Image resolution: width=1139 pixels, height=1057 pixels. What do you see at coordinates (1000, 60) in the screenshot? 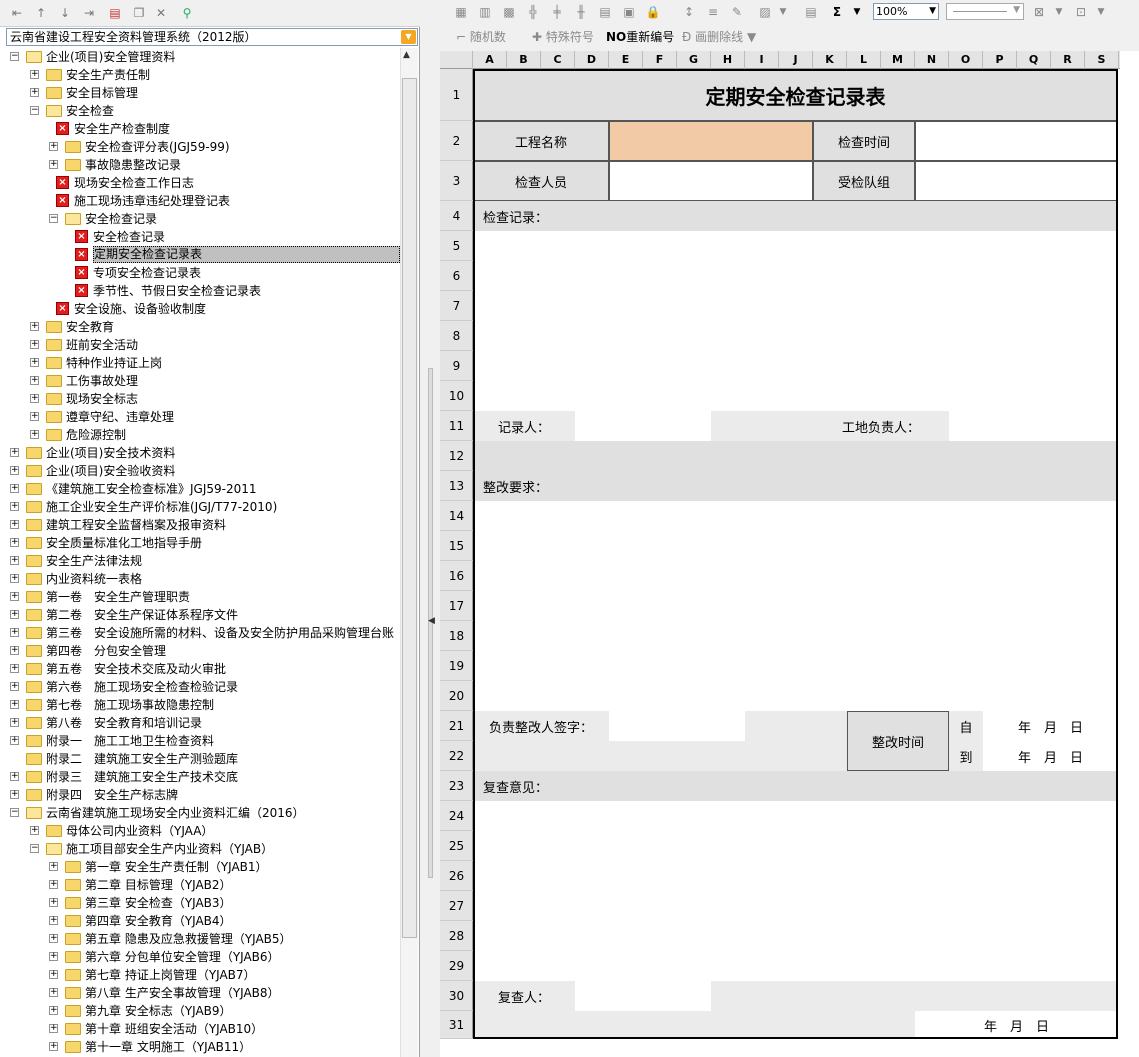
I see `column-header-cell: P` at bounding box center [1000, 60].